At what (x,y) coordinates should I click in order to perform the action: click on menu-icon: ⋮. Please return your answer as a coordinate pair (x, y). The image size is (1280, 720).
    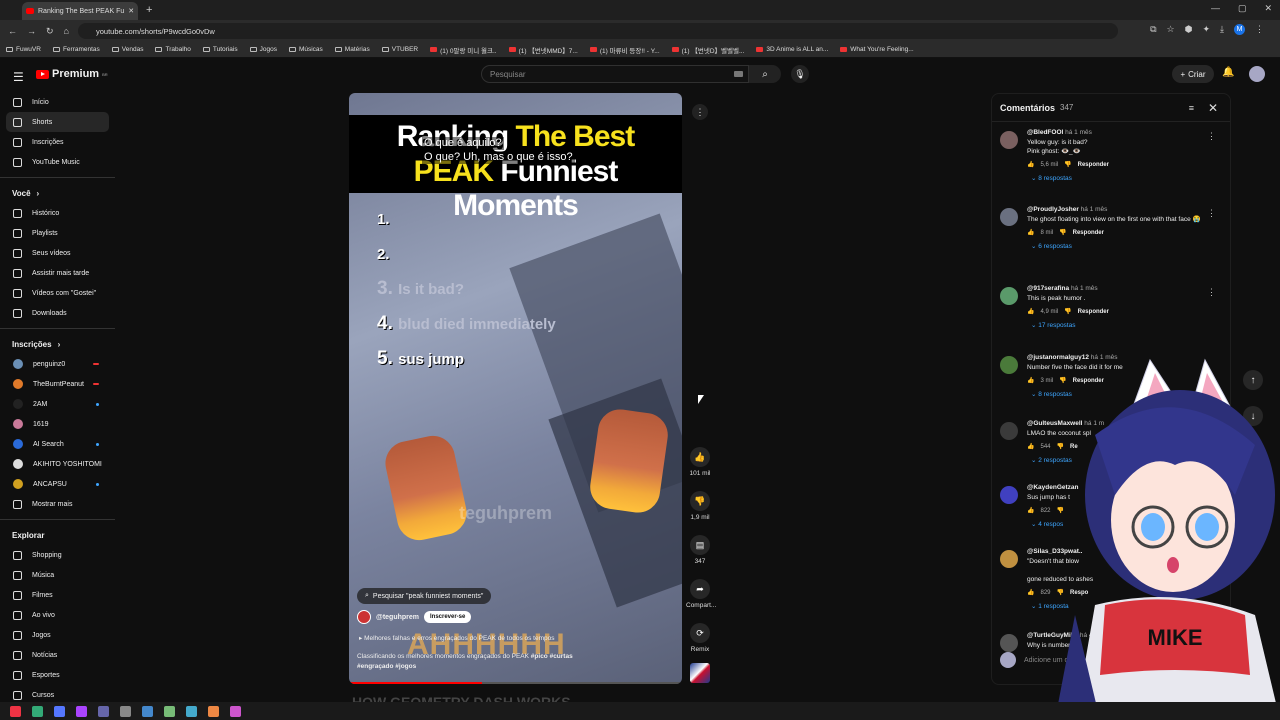
    Looking at the image, I should click on (1259, 29).